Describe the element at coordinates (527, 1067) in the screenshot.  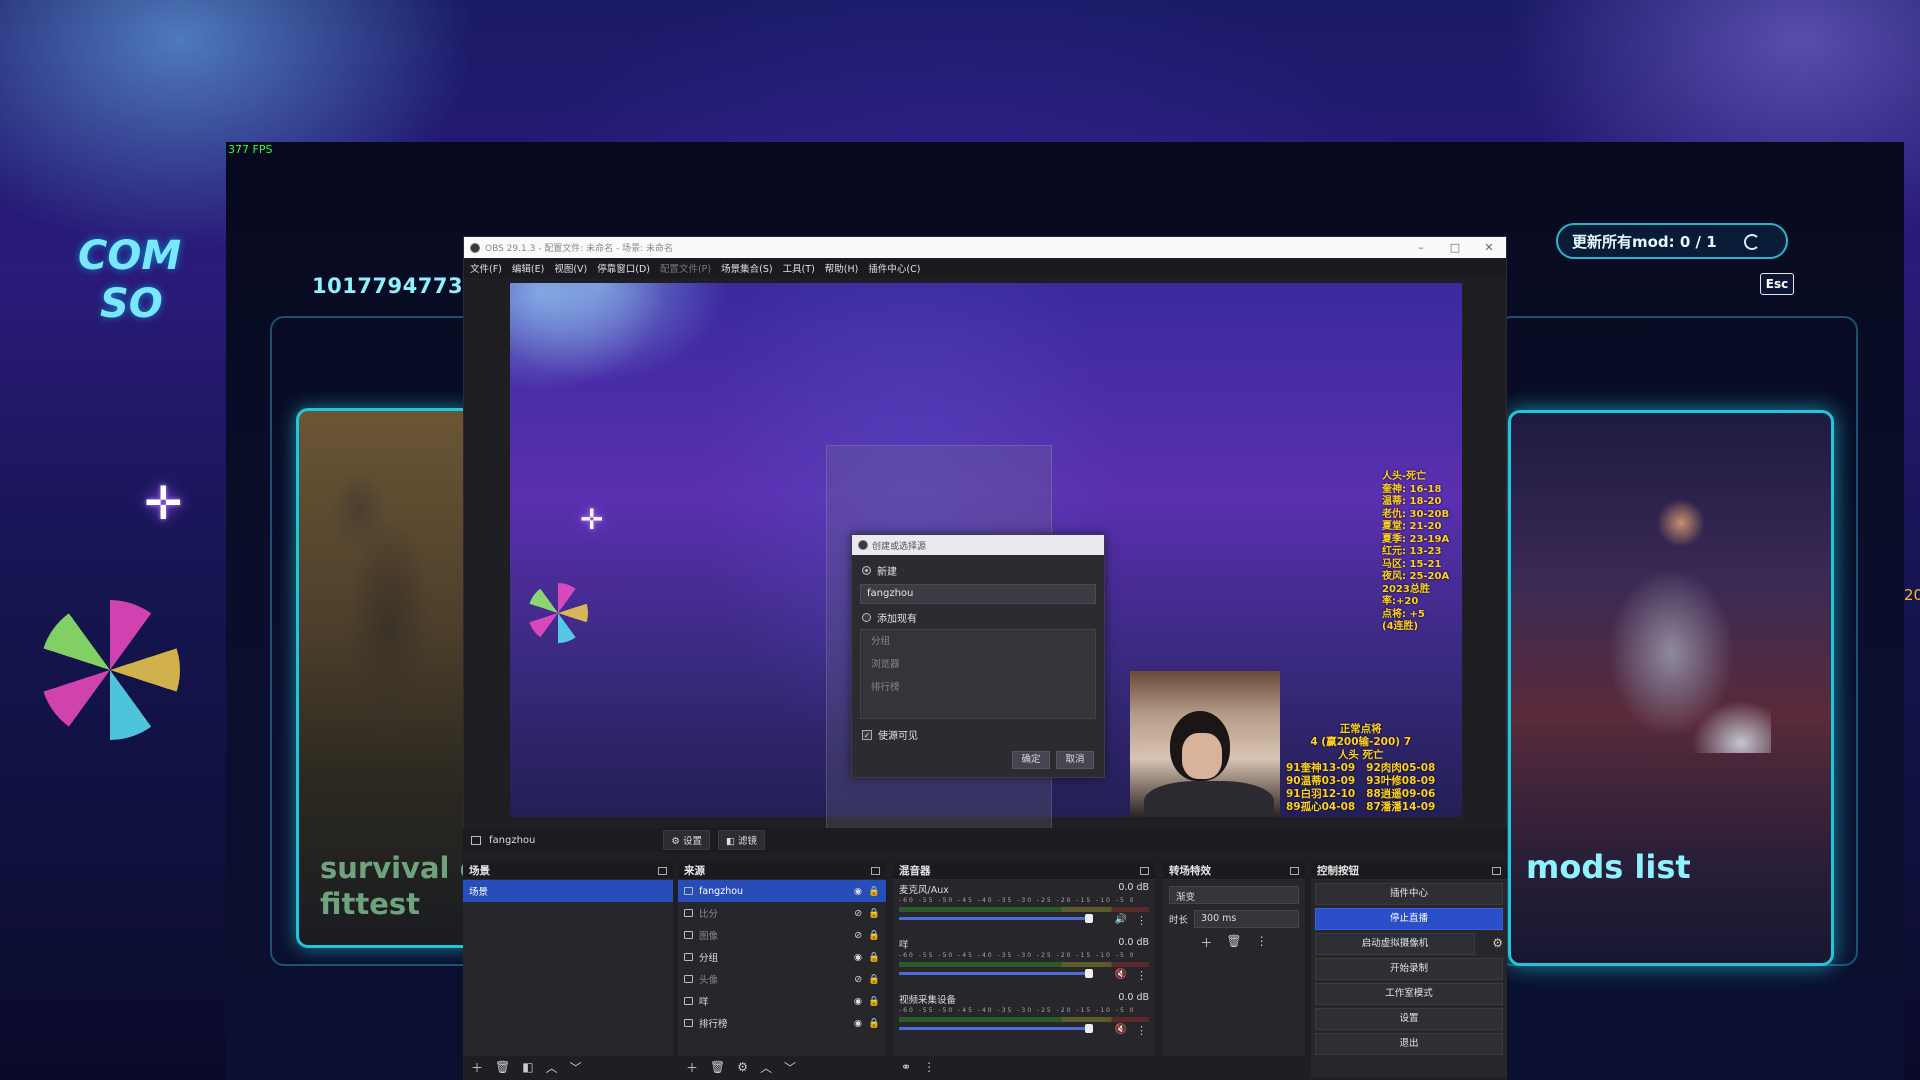
I see `filter-icon: ◧` at that location.